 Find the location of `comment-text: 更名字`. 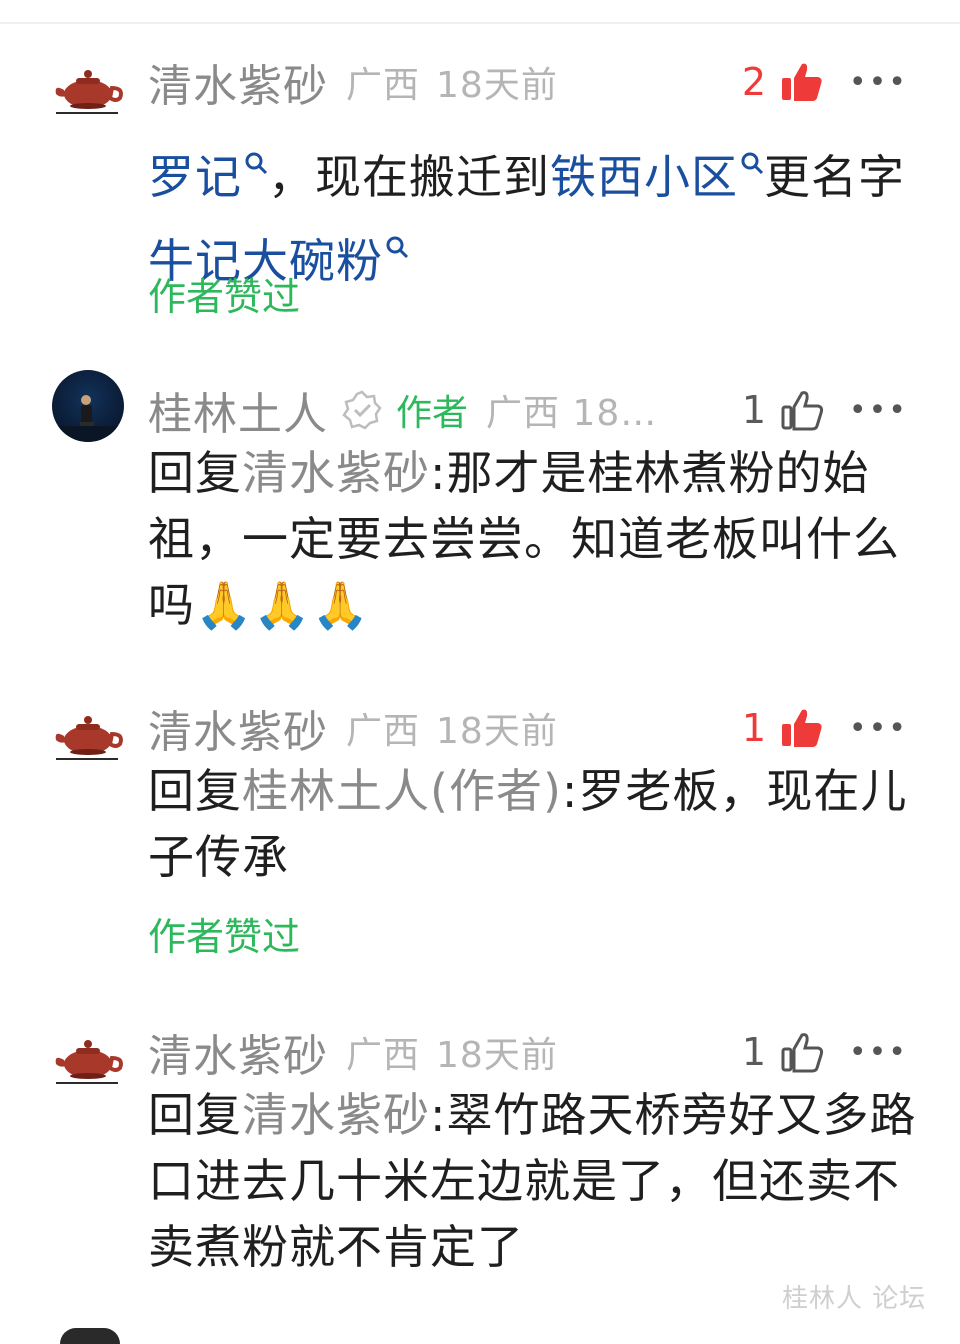

comment-text: 更名字 is located at coordinates (834, 177).